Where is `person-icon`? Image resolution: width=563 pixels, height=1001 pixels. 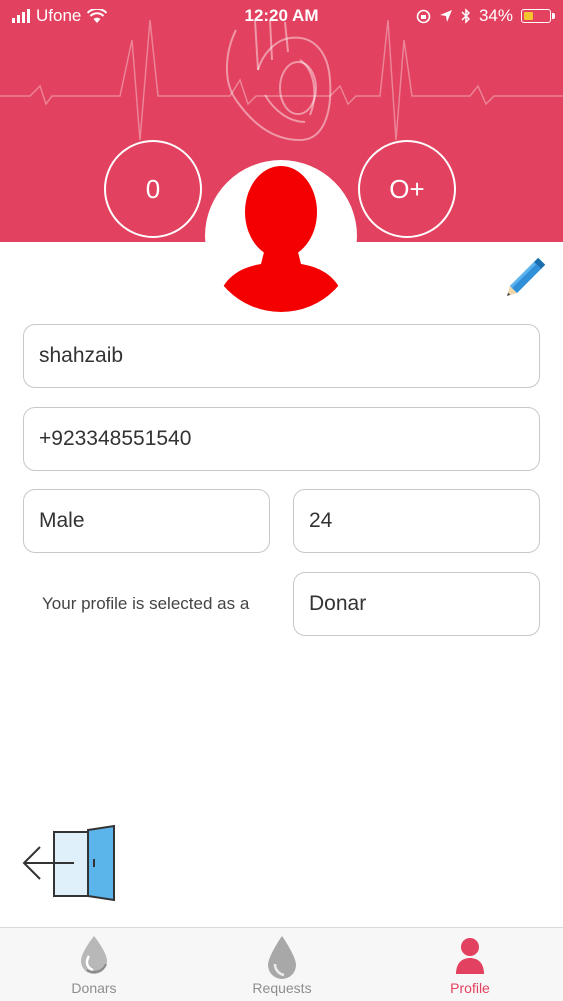
person-icon is located at coordinates (470, 956).